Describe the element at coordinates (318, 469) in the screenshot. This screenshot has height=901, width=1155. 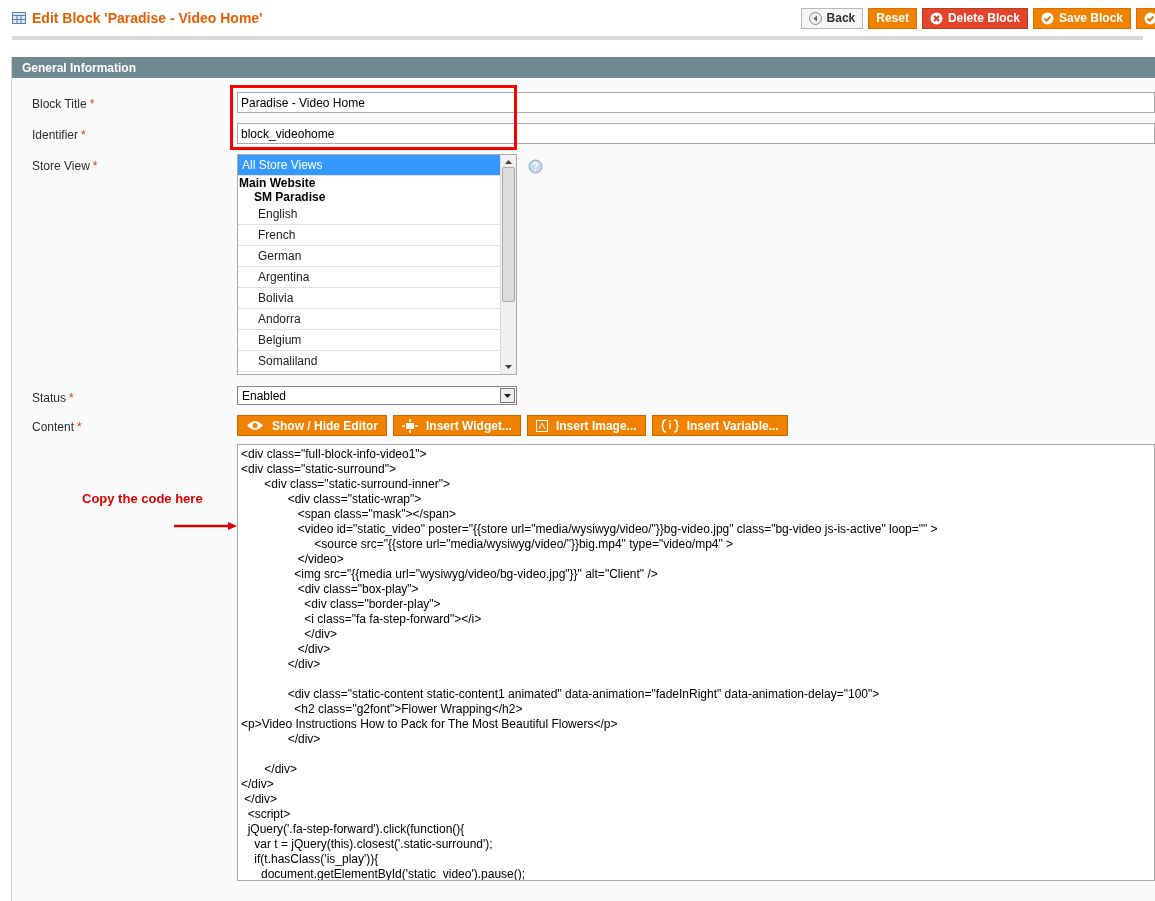
I see `code-line: <div class="static-surround">` at that location.